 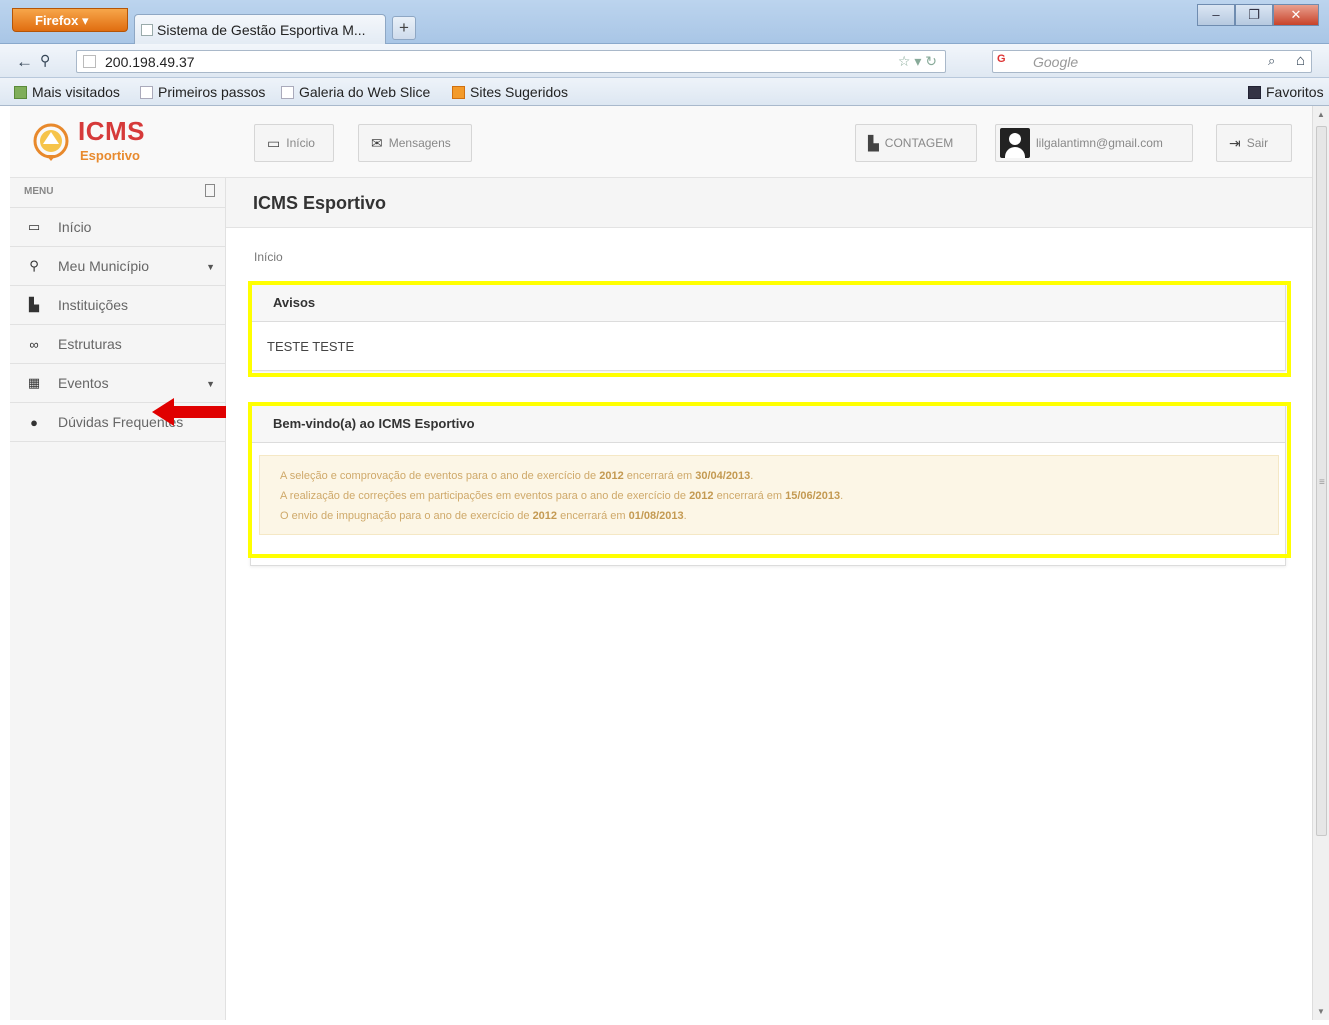 What do you see at coordinates (1152, 61) in the screenshot?
I see `search-bar: G Google ⌕ ⌂` at bounding box center [1152, 61].